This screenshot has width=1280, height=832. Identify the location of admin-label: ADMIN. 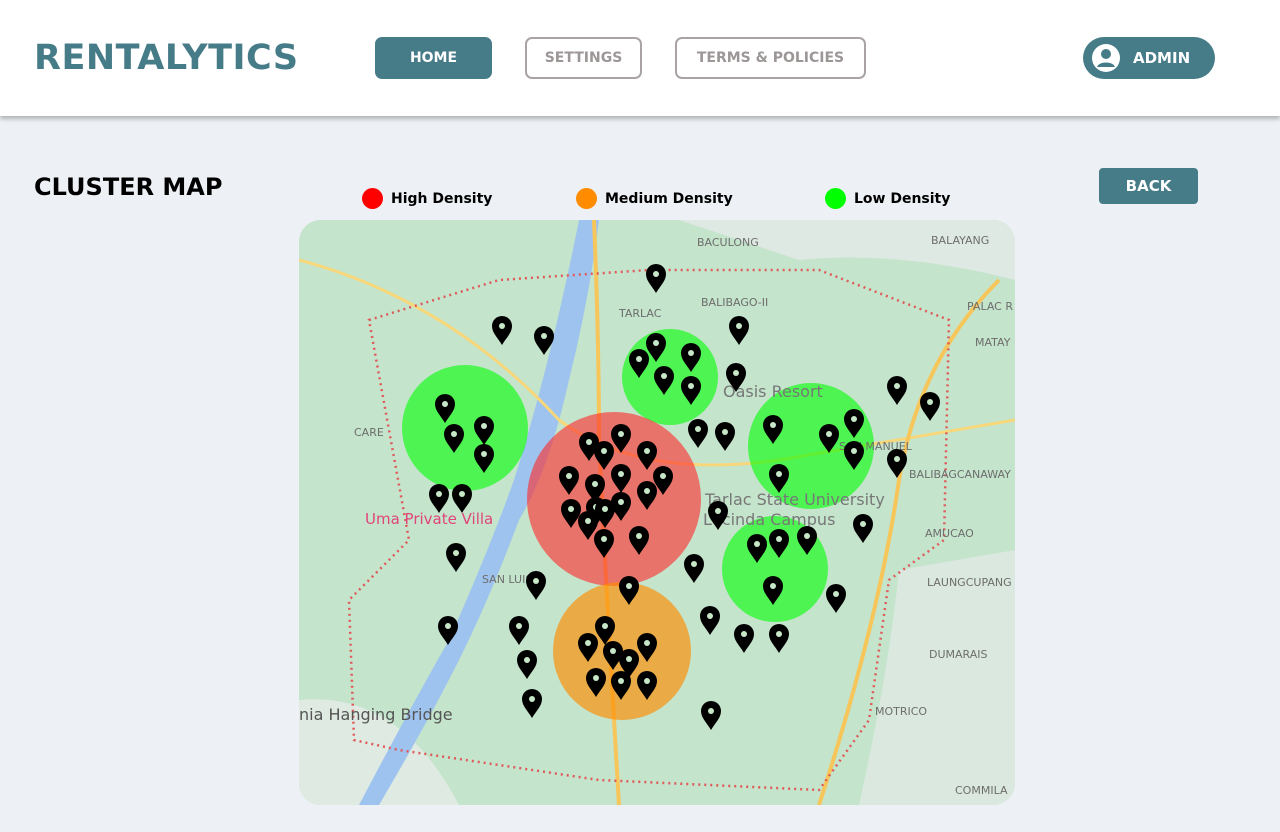
(1162, 58).